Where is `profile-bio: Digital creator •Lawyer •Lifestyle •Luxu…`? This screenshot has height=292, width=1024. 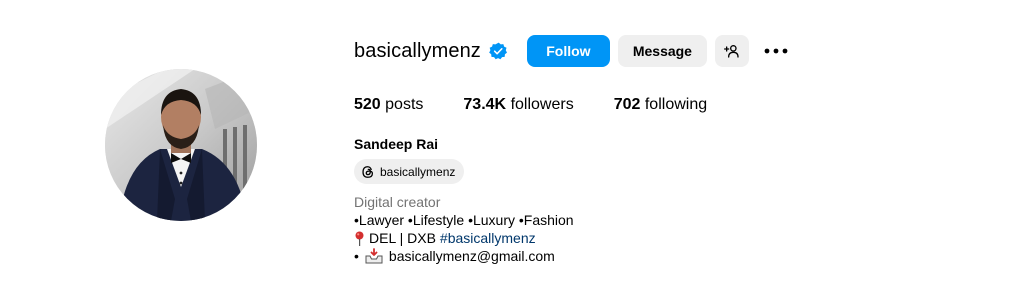
profile-bio: Digital creator •Lawyer •Lifestyle •Luxu… is located at coordinates (464, 229).